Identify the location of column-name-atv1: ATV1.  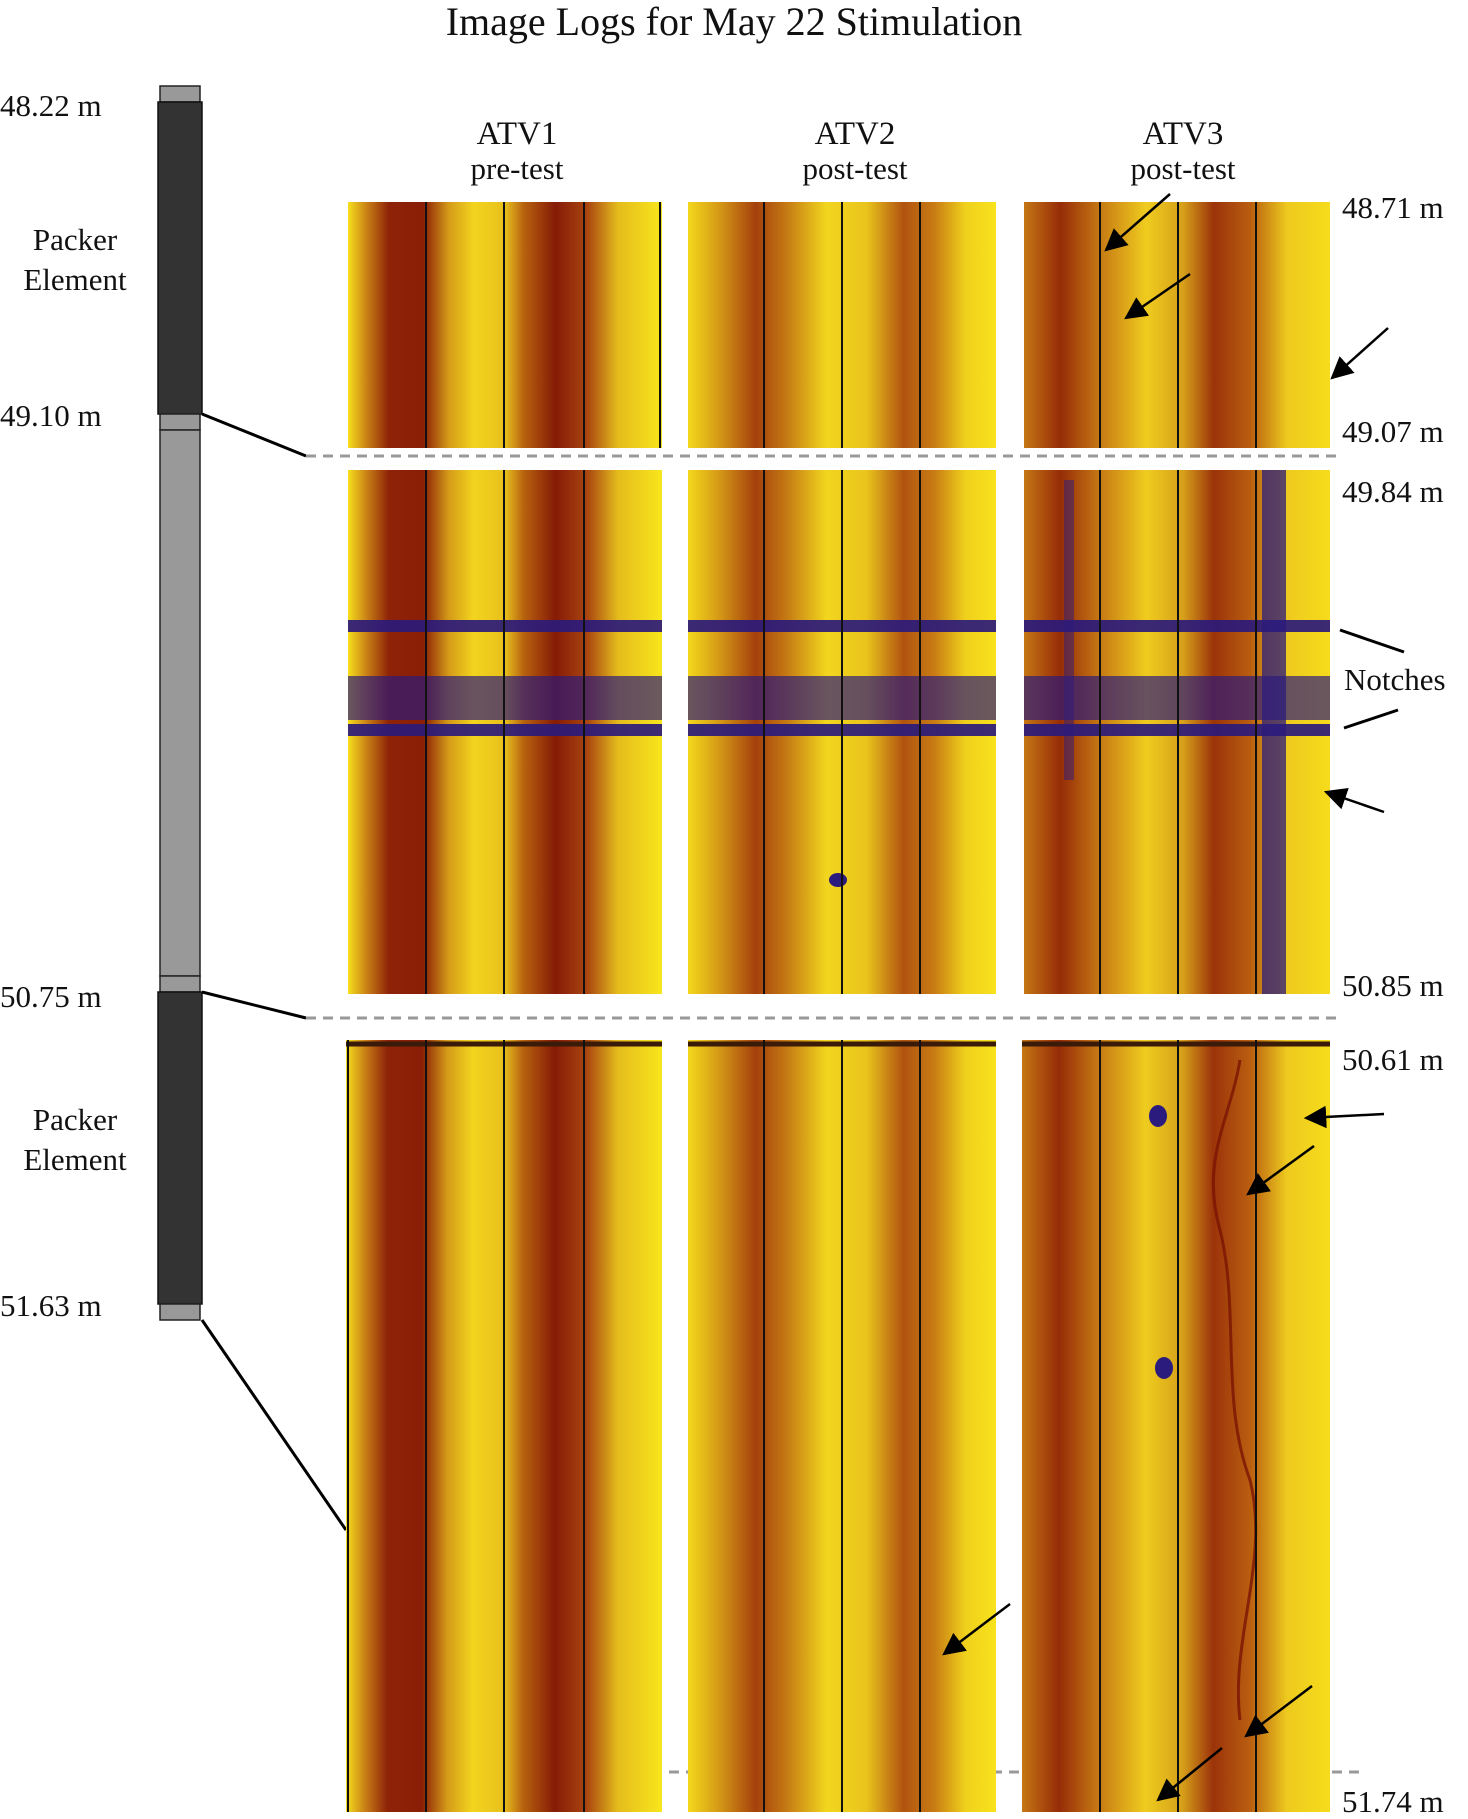
(517, 134).